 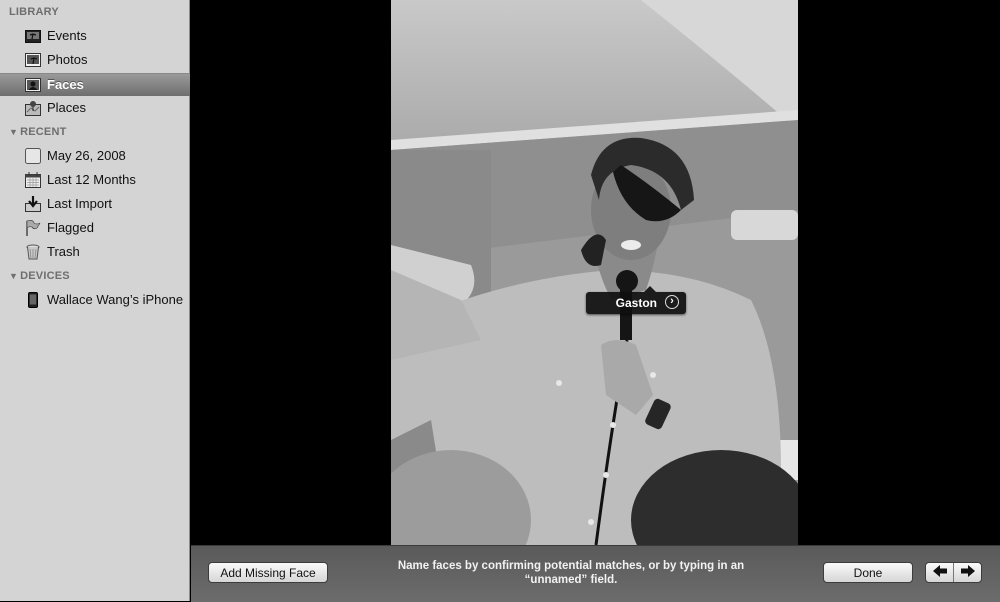 What do you see at coordinates (45, 276) in the screenshot?
I see `section-title: DEVICES` at bounding box center [45, 276].